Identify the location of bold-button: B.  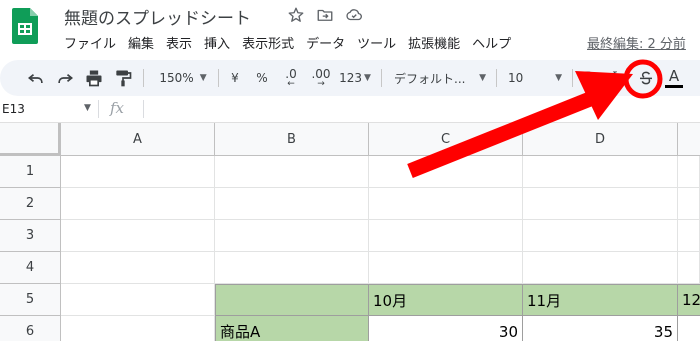
(588, 78).